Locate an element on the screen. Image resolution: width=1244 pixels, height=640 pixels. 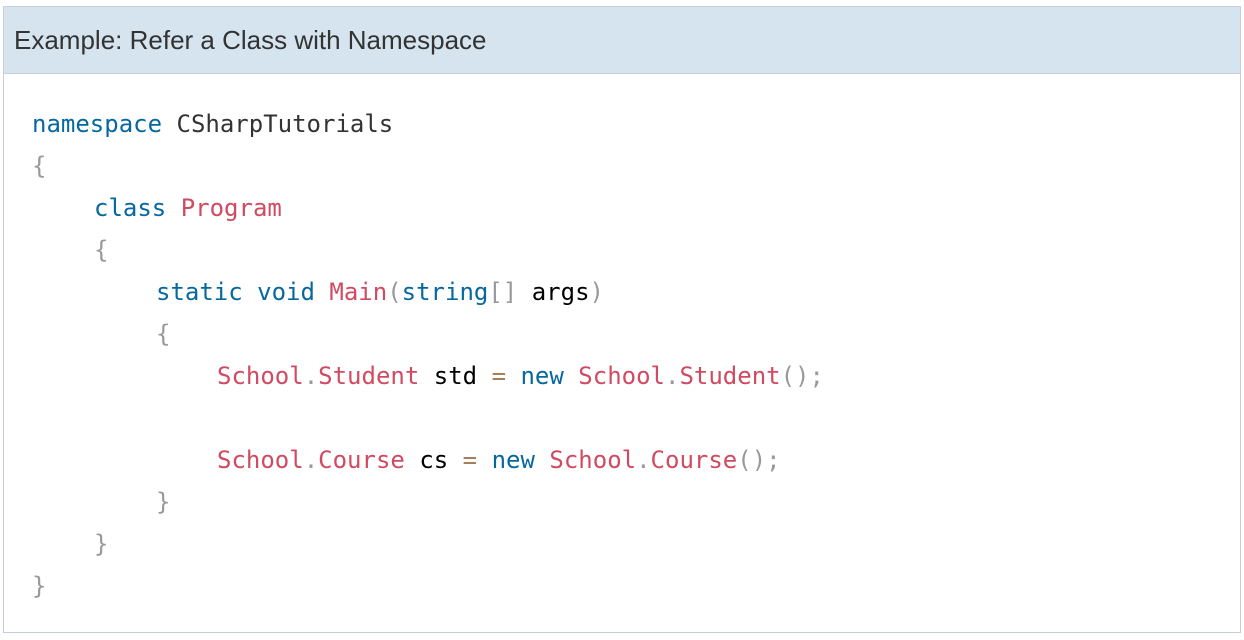
namespace-name: CSharpTutorials is located at coordinates (285, 124).